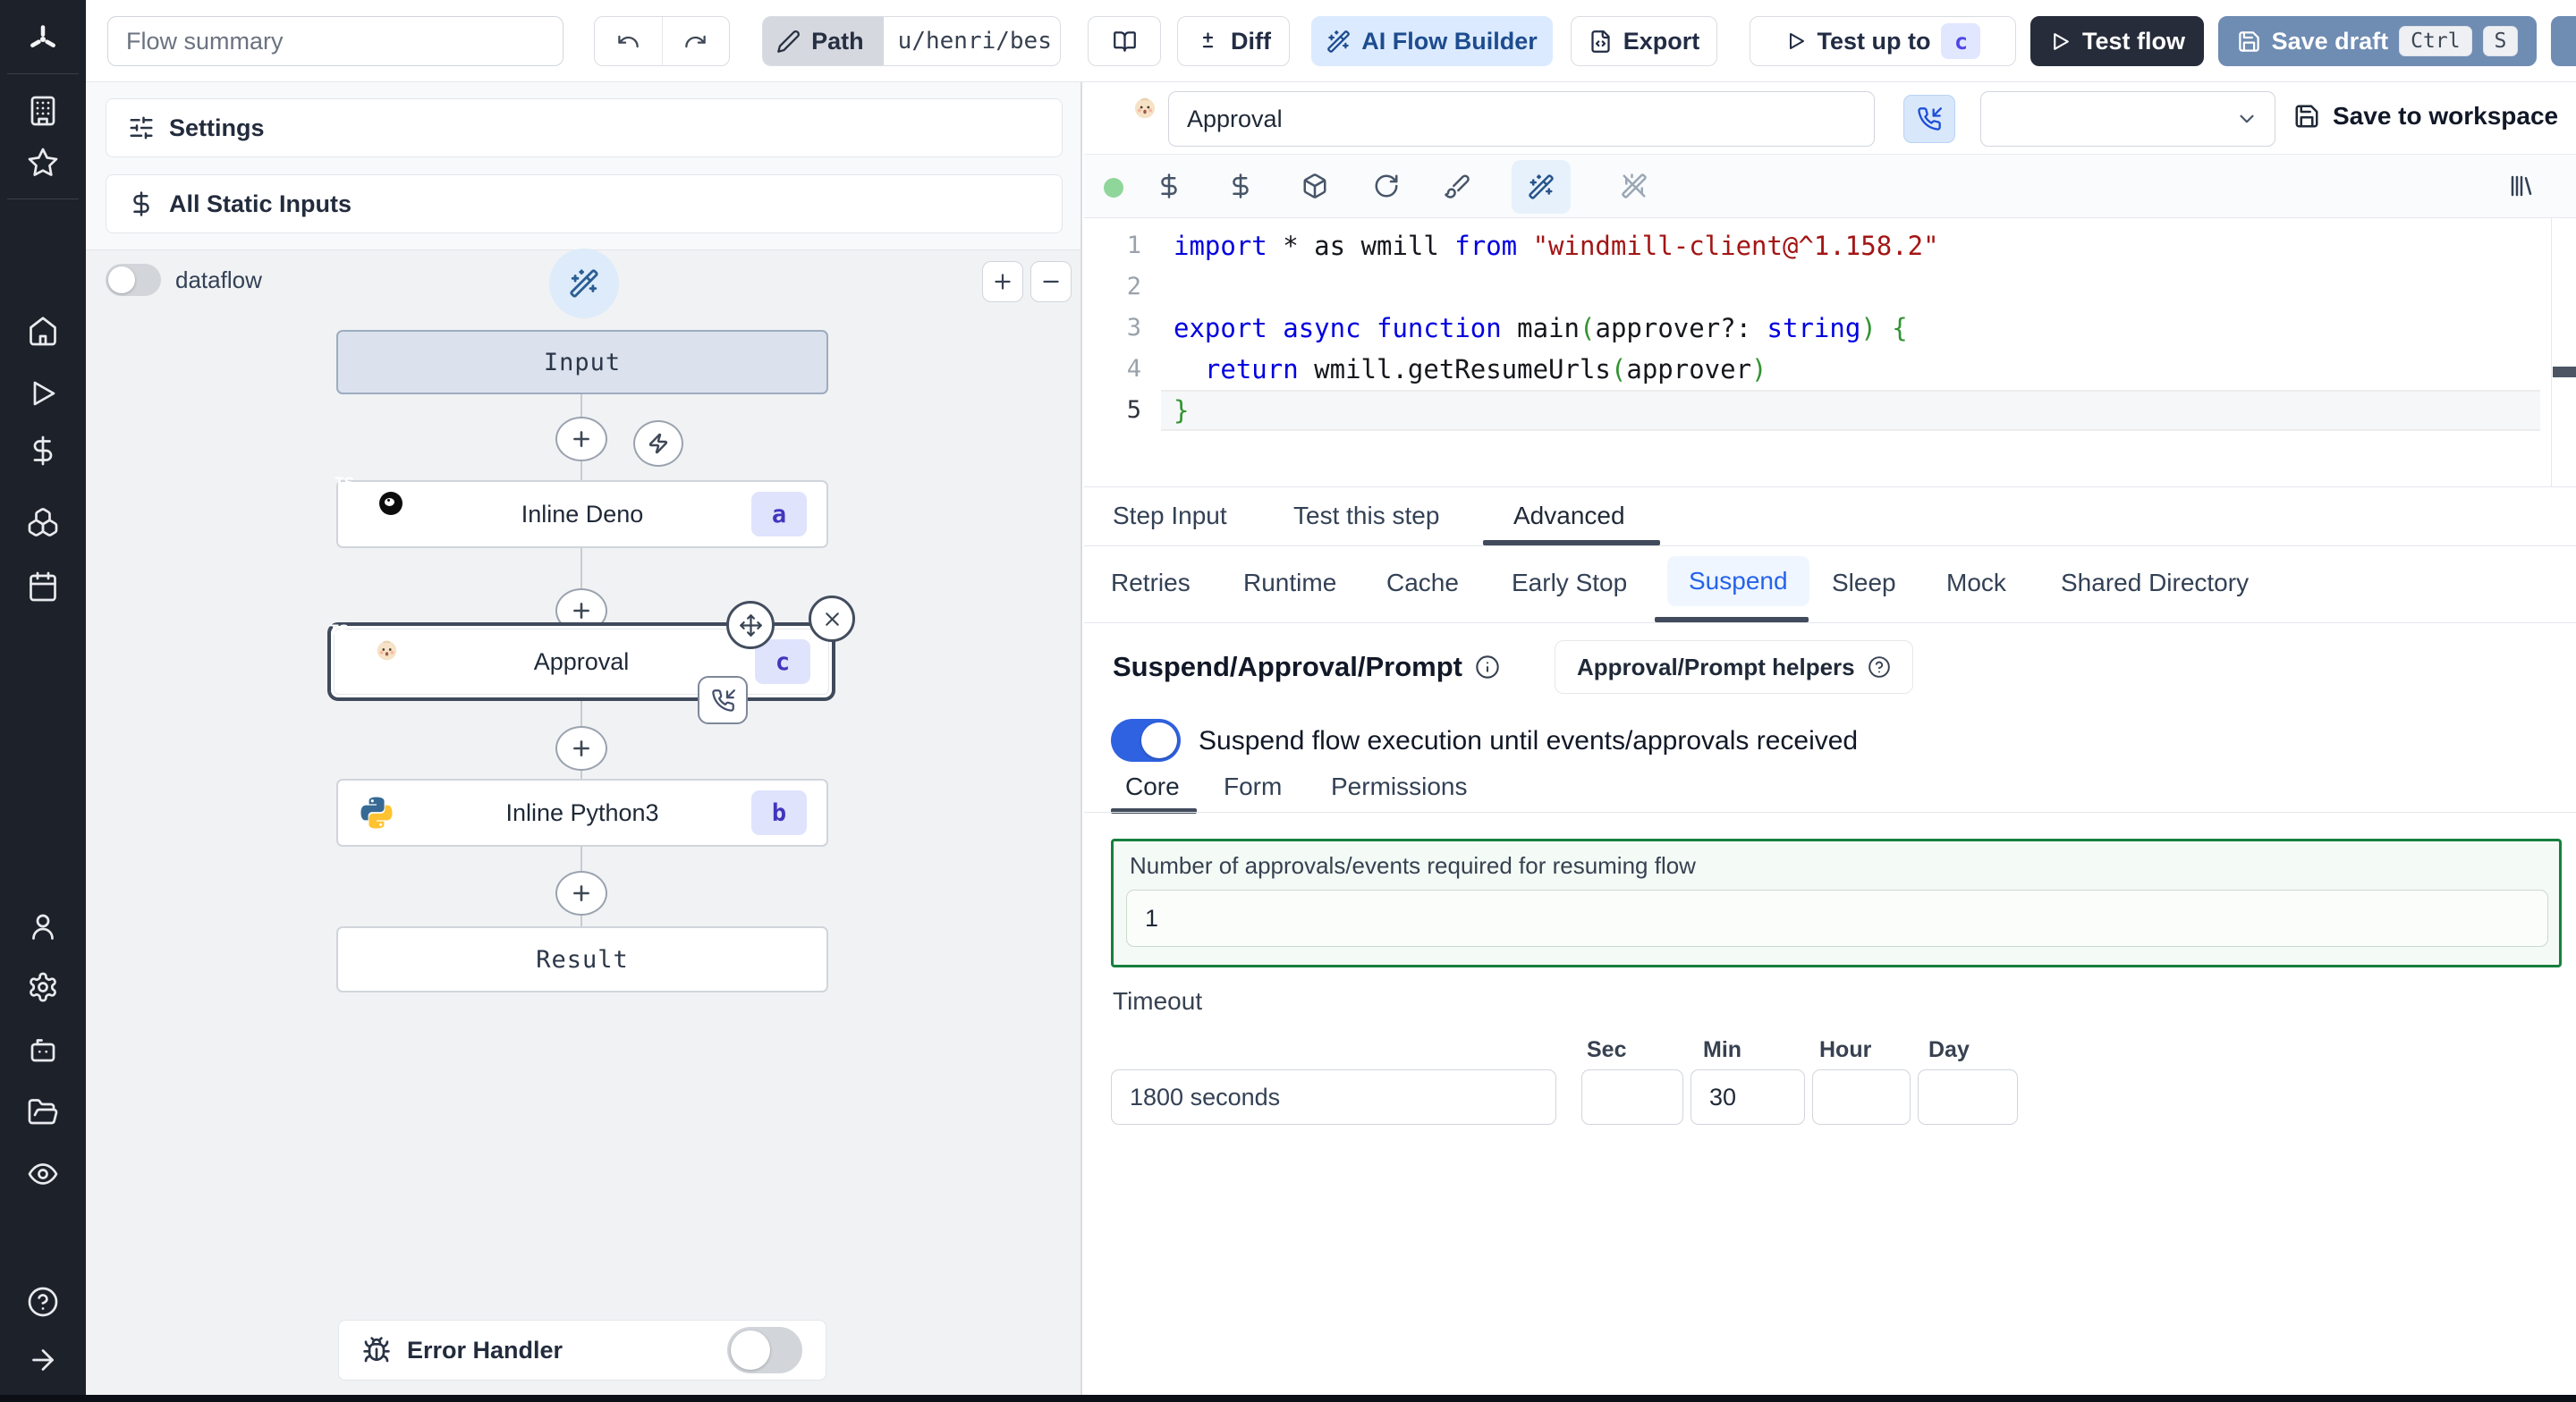 This screenshot has height=1402, width=2576. I want to click on innertab-permissions: Permissions, so click(1399, 787).